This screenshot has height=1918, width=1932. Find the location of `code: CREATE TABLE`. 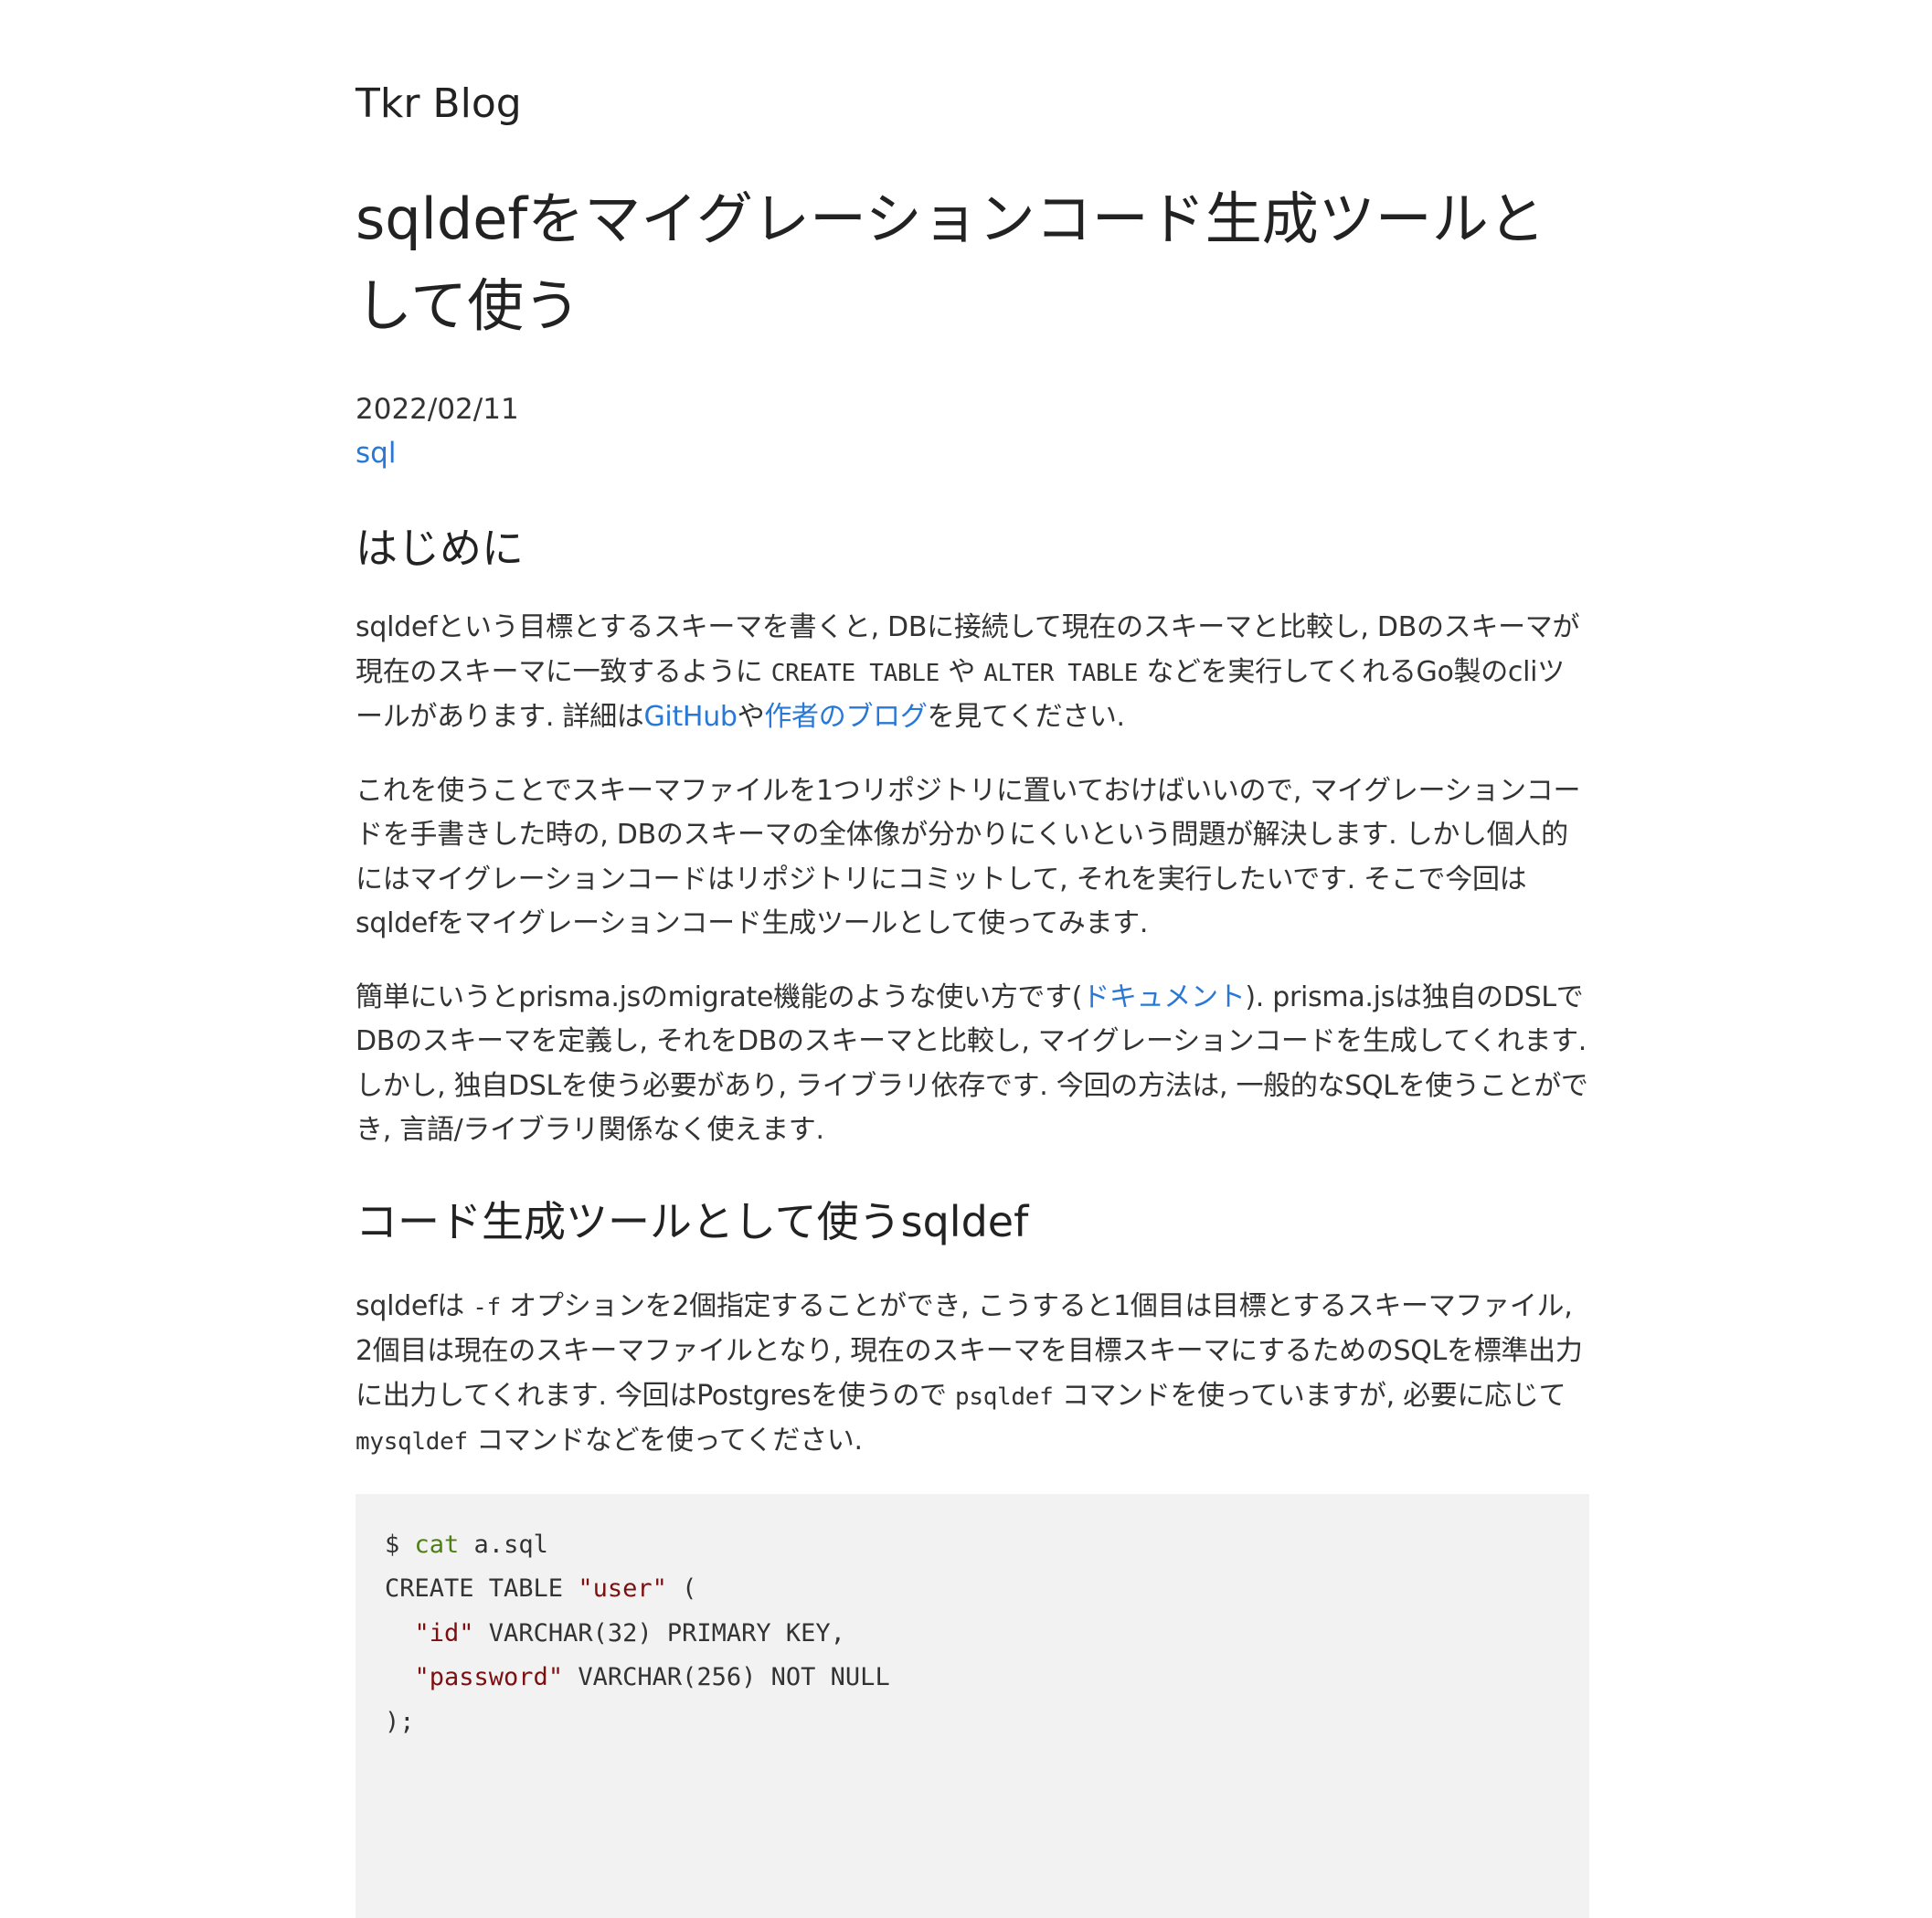

code: CREATE TABLE is located at coordinates (482, 1588).